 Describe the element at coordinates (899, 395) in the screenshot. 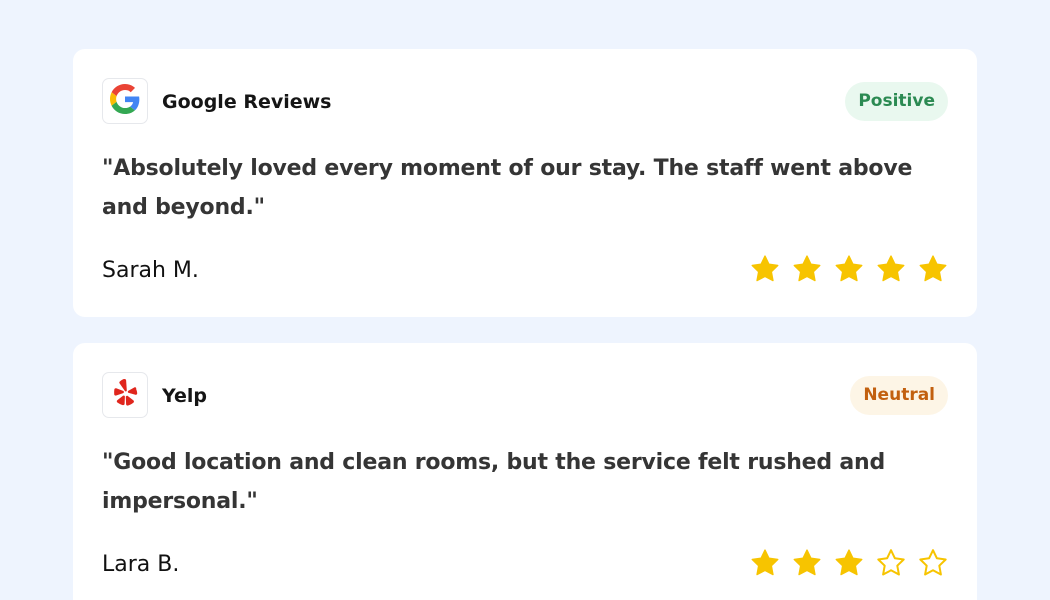

I see `sentiment-badge: Neutral` at that location.